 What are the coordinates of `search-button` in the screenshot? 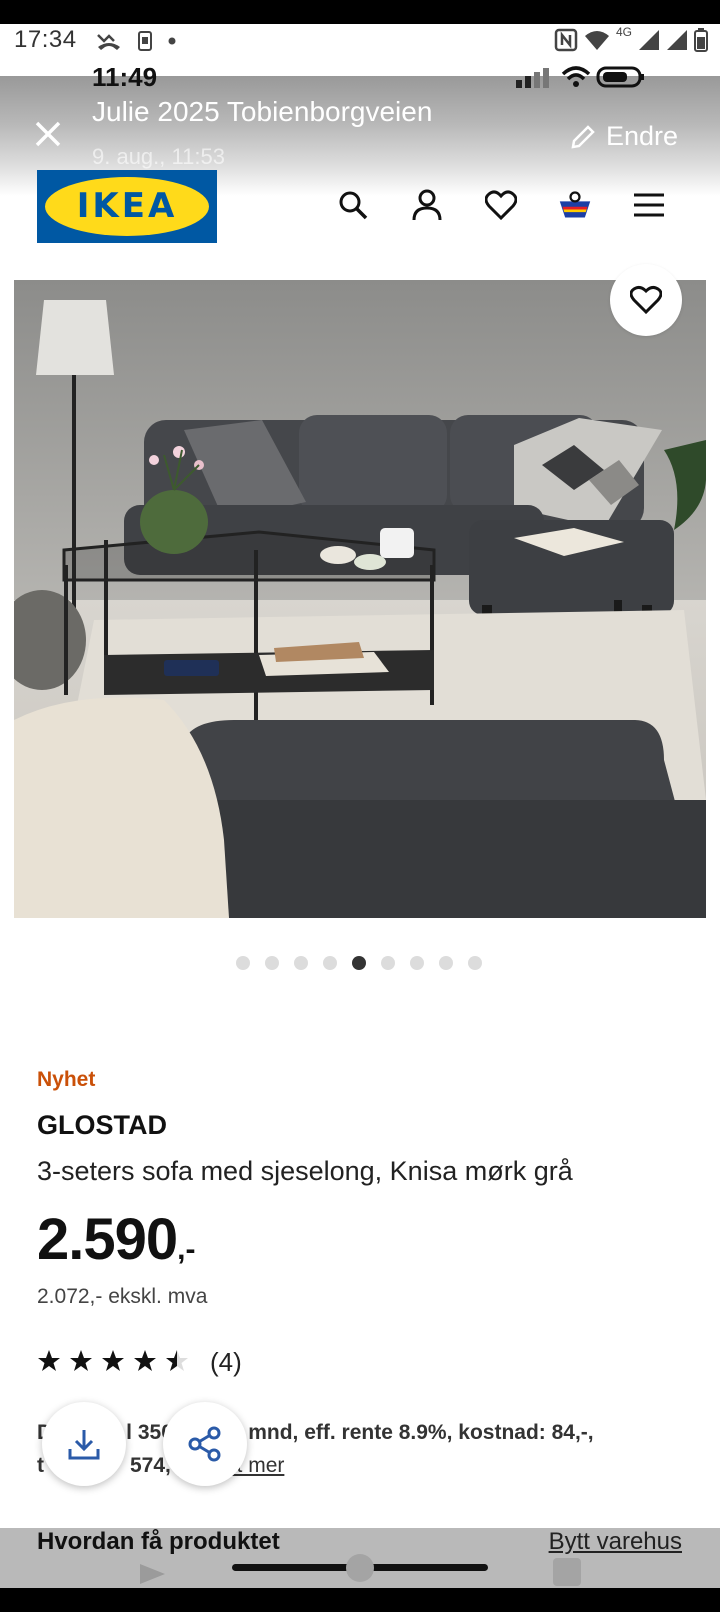 It's located at (353, 205).